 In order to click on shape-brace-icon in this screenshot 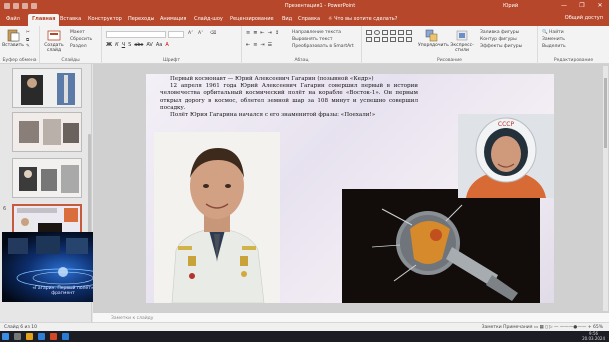, I will do `click(385, 39)`.